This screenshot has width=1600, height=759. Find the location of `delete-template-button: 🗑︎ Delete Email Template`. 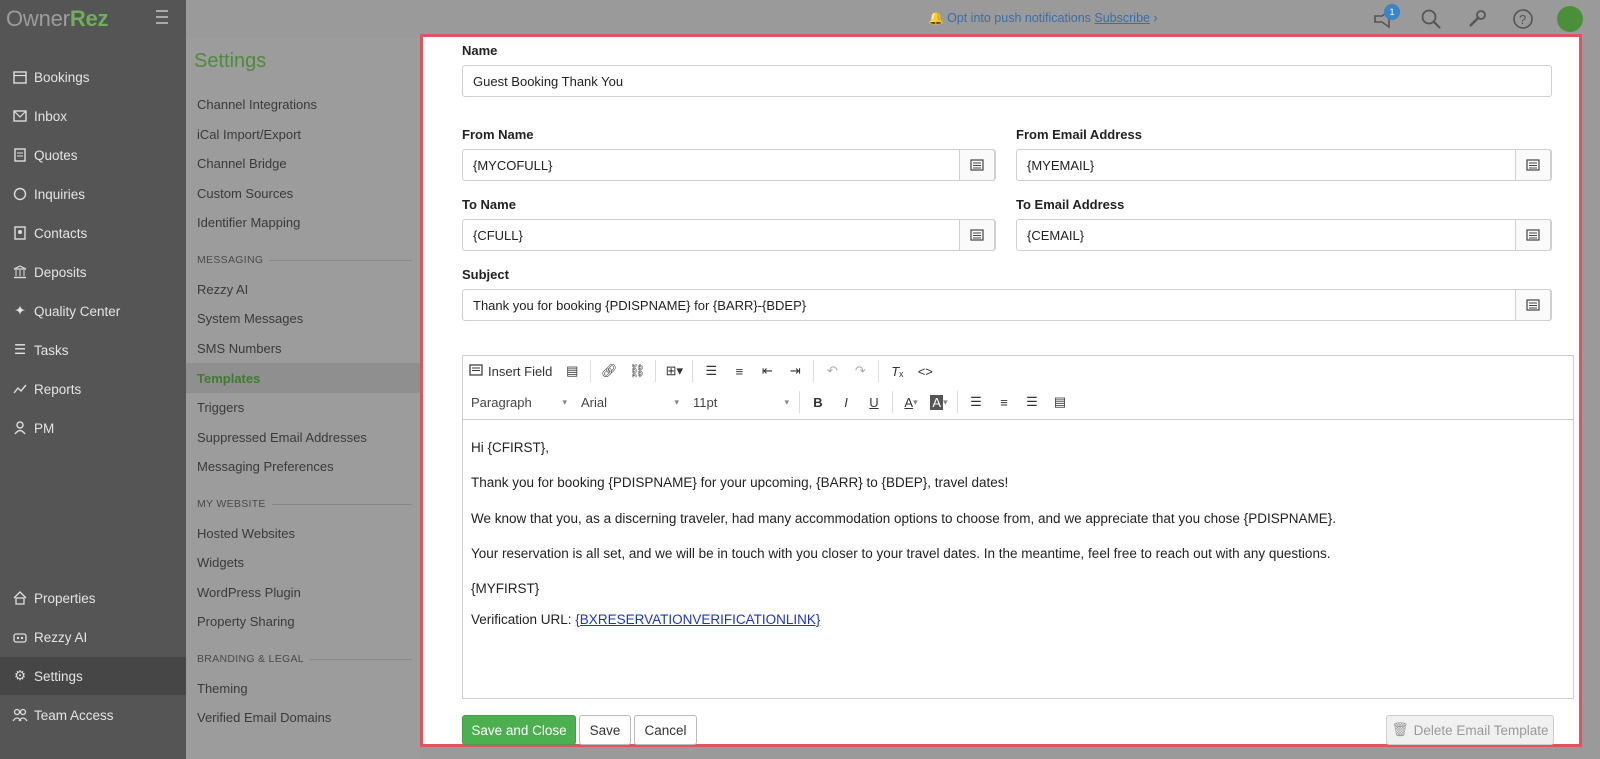

delete-template-button: 🗑︎ Delete Email Template is located at coordinates (1470, 730).